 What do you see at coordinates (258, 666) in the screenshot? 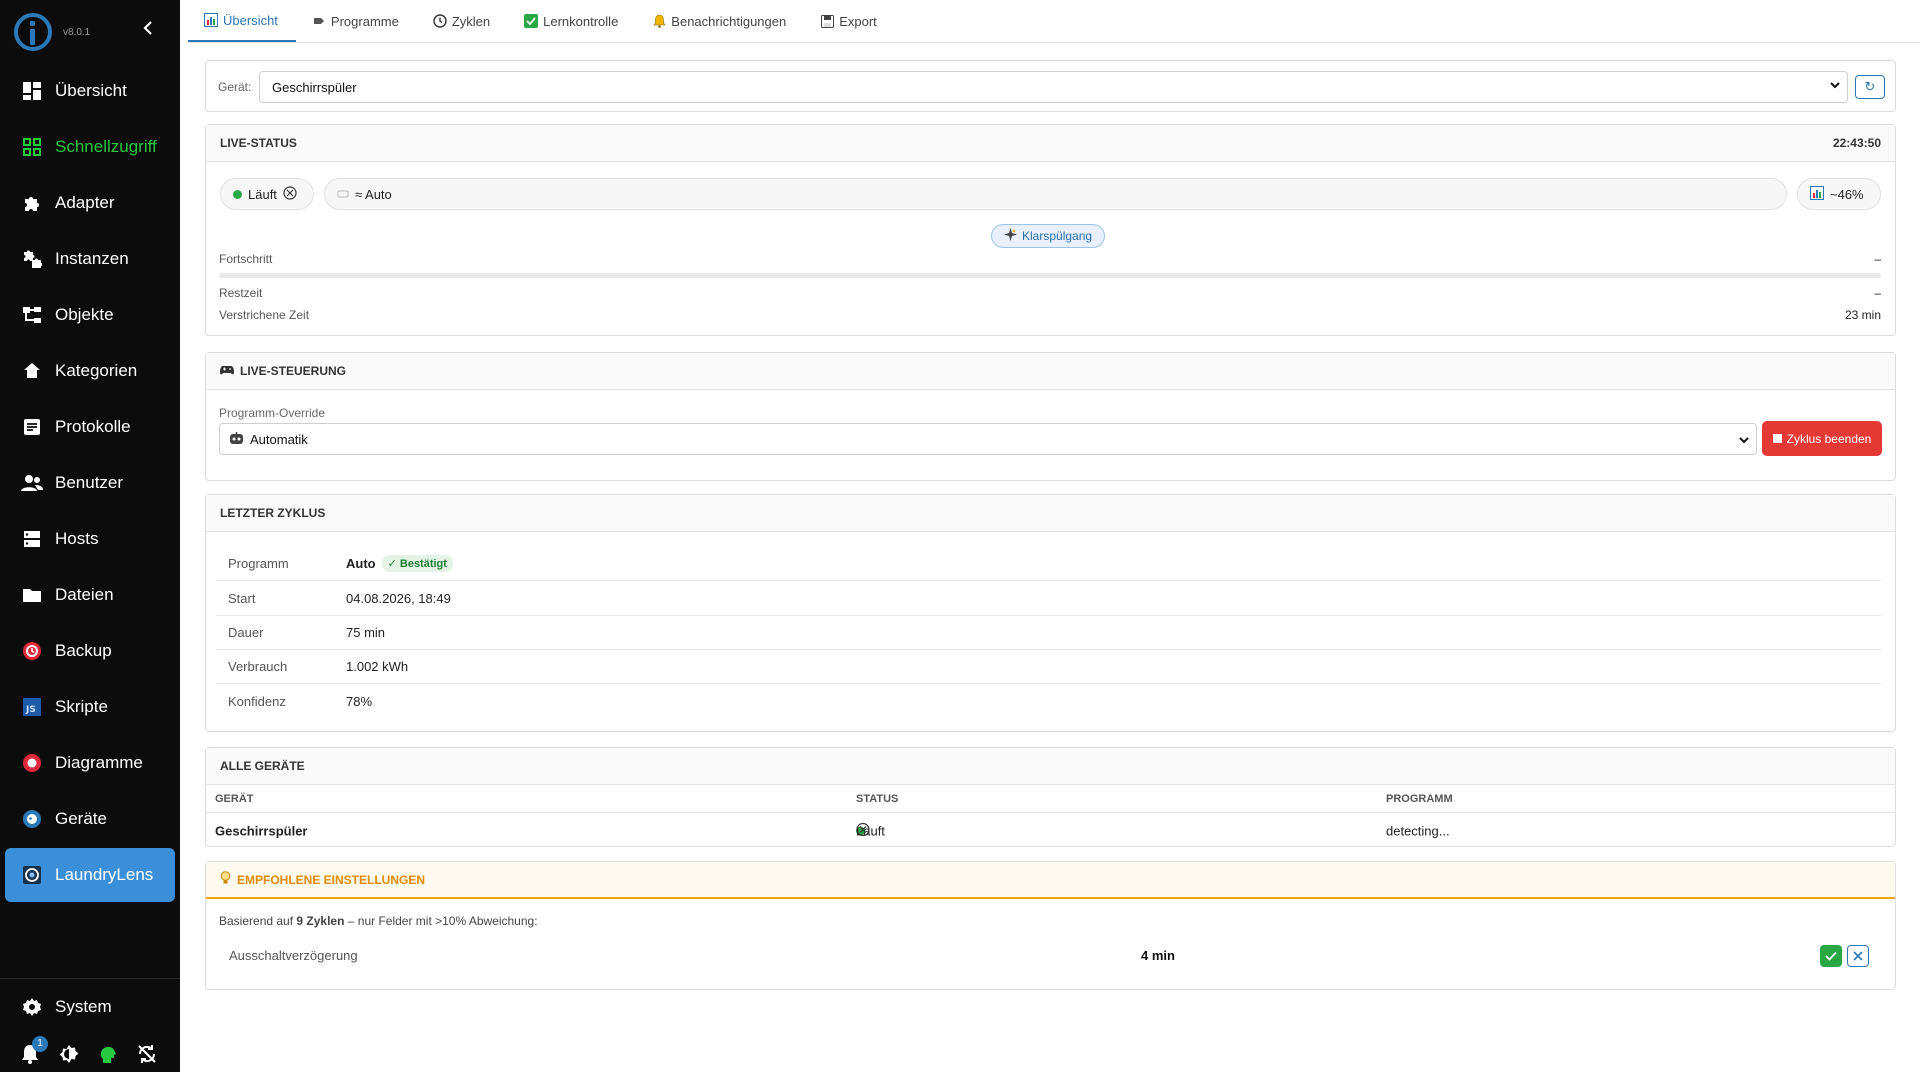
I see `cycle-row-key: Verbrauch` at bounding box center [258, 666].